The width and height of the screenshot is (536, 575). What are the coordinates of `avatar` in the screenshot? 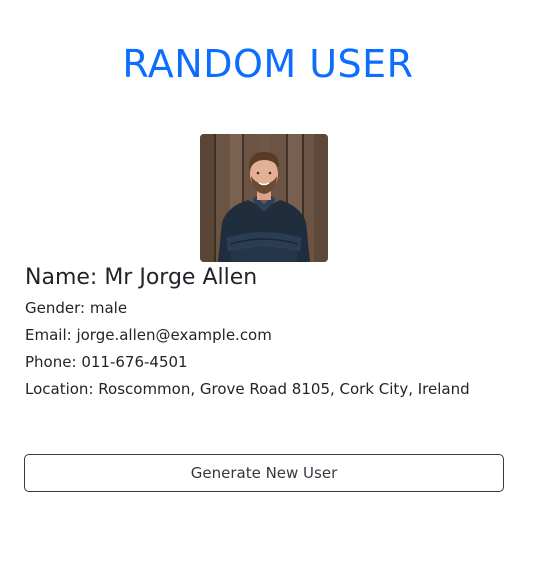 It's located at (264, 198).